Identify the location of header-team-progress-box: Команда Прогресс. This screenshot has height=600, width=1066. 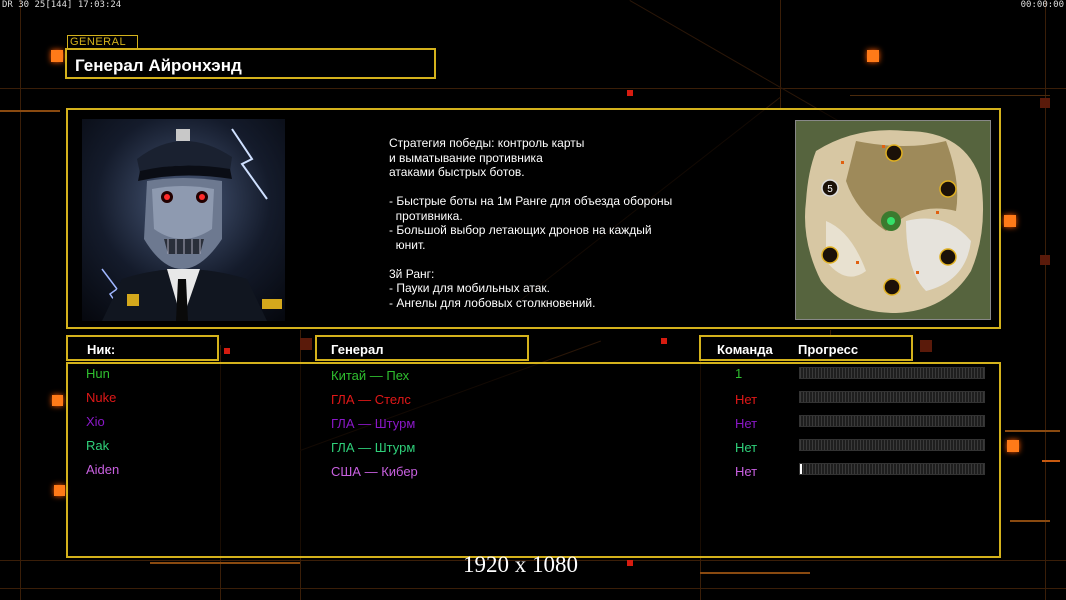
(806, 348).